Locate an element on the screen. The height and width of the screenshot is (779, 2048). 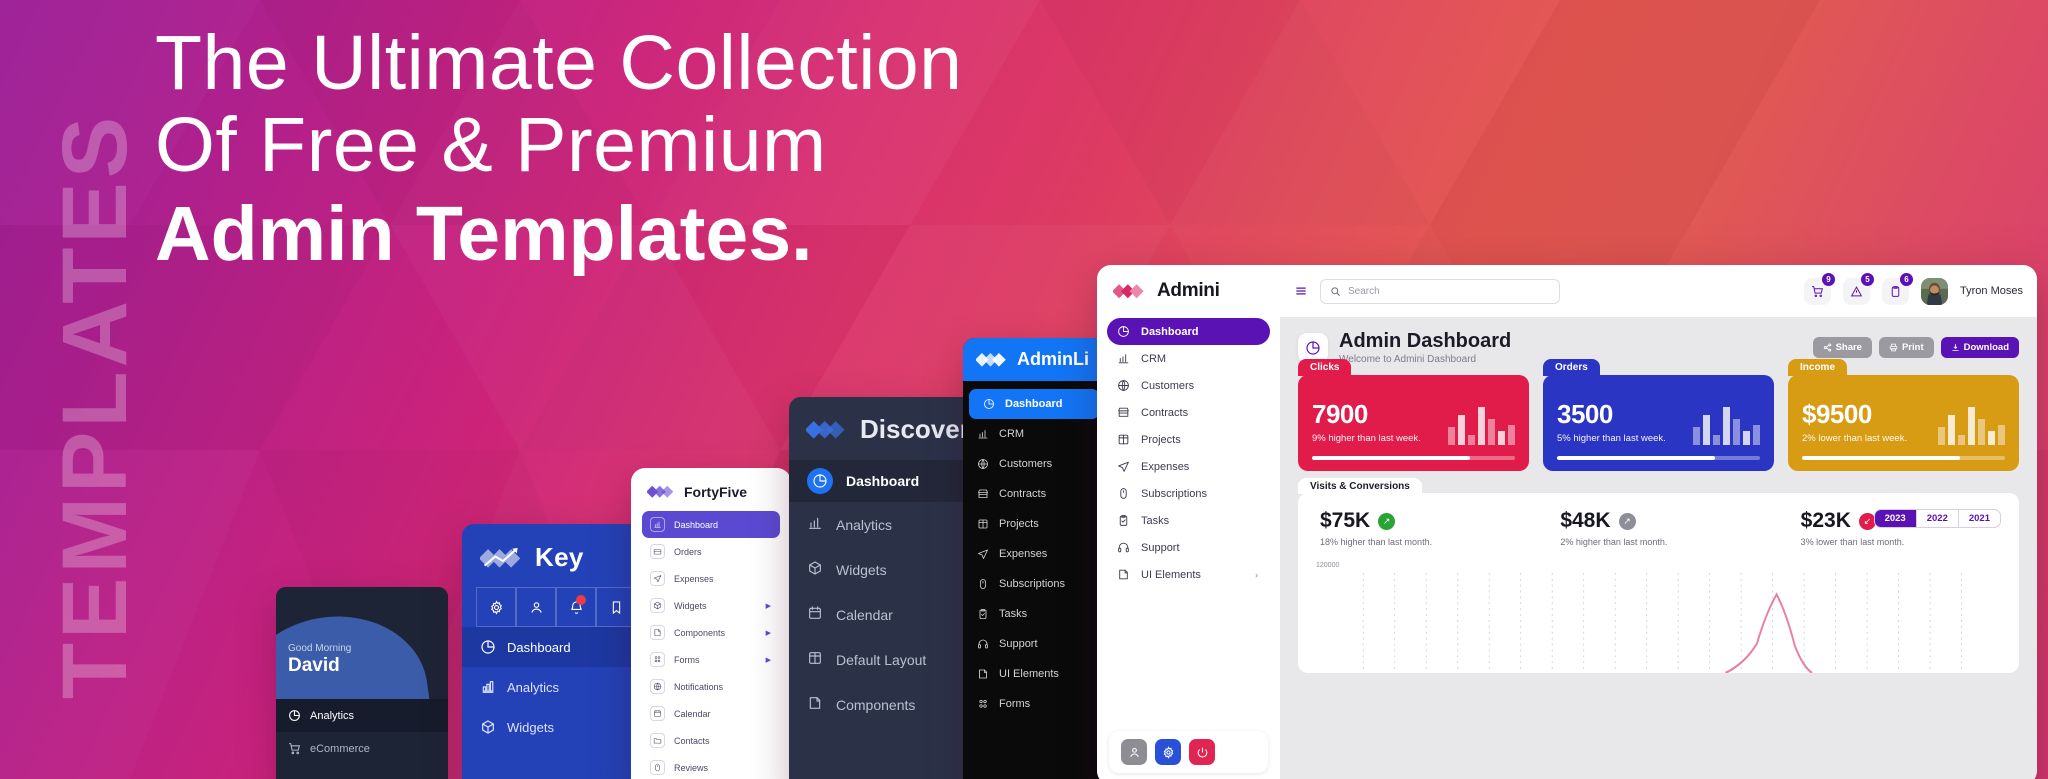
stat-card-tab: Orders is located at coordinates (1571, 367).